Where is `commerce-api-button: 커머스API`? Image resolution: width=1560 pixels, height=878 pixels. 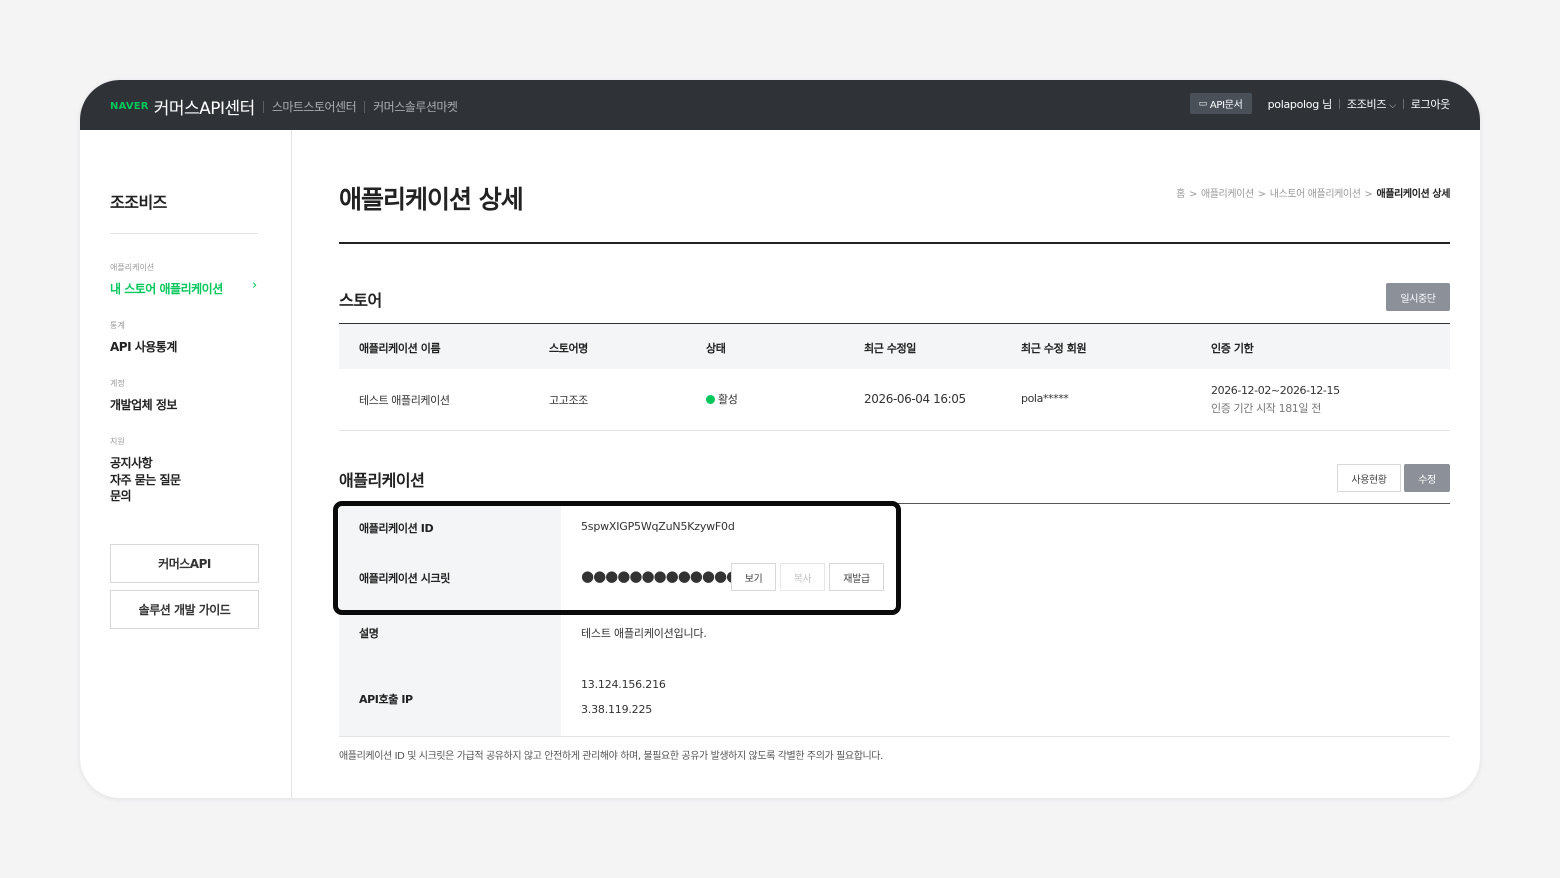
commerce-api-button: 커머스API is located at coordinates (184, 563).